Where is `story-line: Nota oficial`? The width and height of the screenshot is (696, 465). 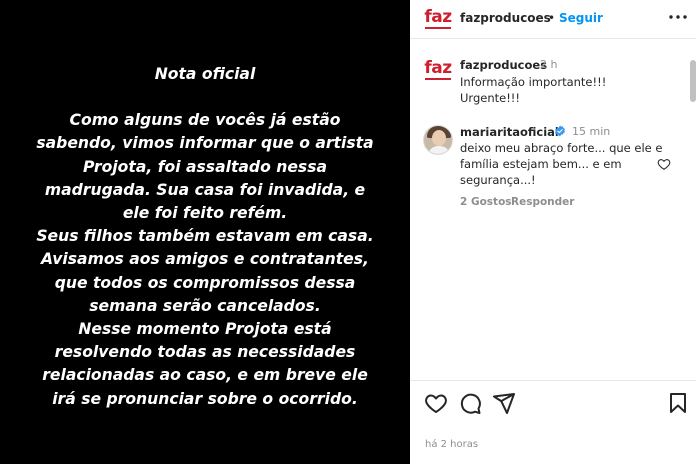
story-line: Nota oficial is located at coordinates (205, 74).